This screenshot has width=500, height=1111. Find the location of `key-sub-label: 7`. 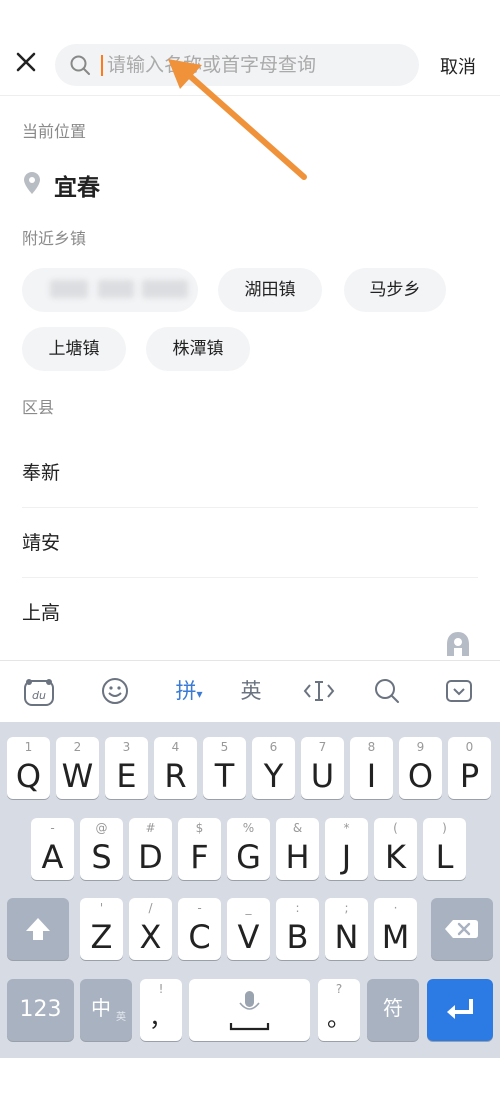

key-sub-label: 7 is located at coordinates (322, 747).